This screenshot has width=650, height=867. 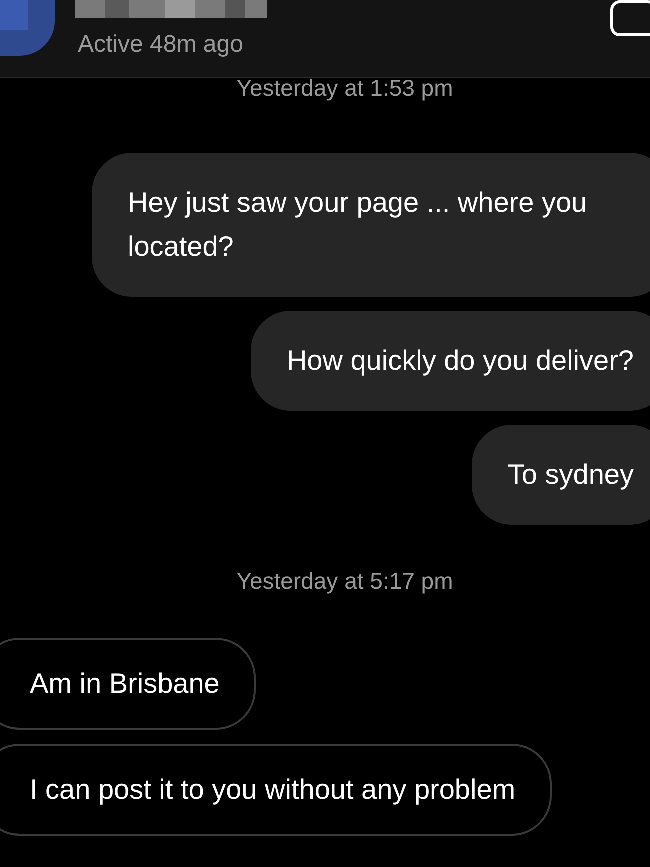 What do you see at coordinates (371, 224) in the screenshot?
I see `sent-message-bubble: Hey just saw your page ... where you located?` at bounding box center [371, 224].